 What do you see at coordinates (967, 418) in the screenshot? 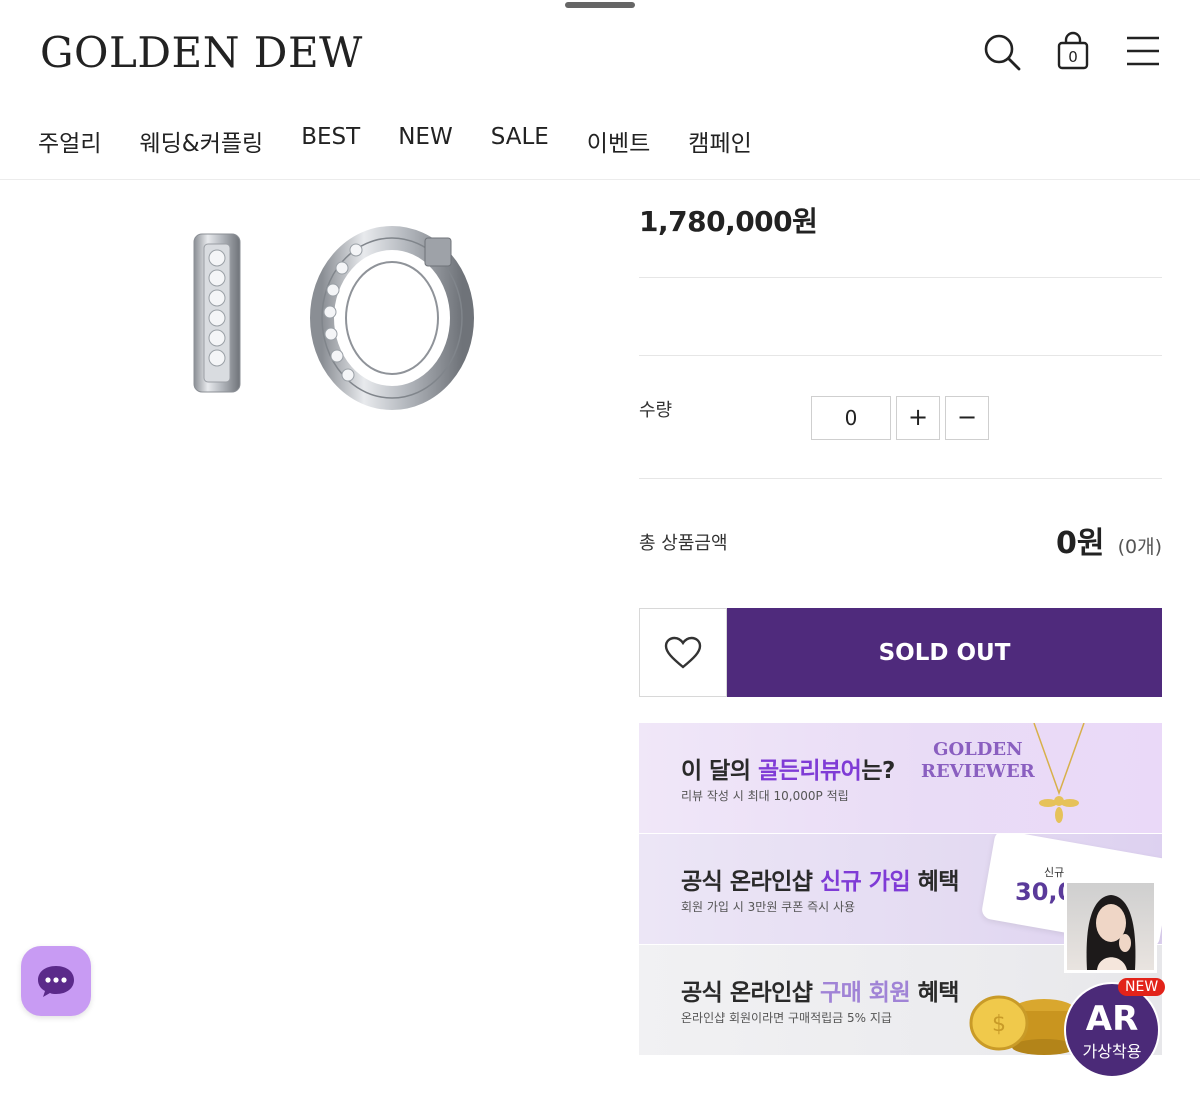
I see `quantity-minus-button: −` at bounding box center [967, 418].